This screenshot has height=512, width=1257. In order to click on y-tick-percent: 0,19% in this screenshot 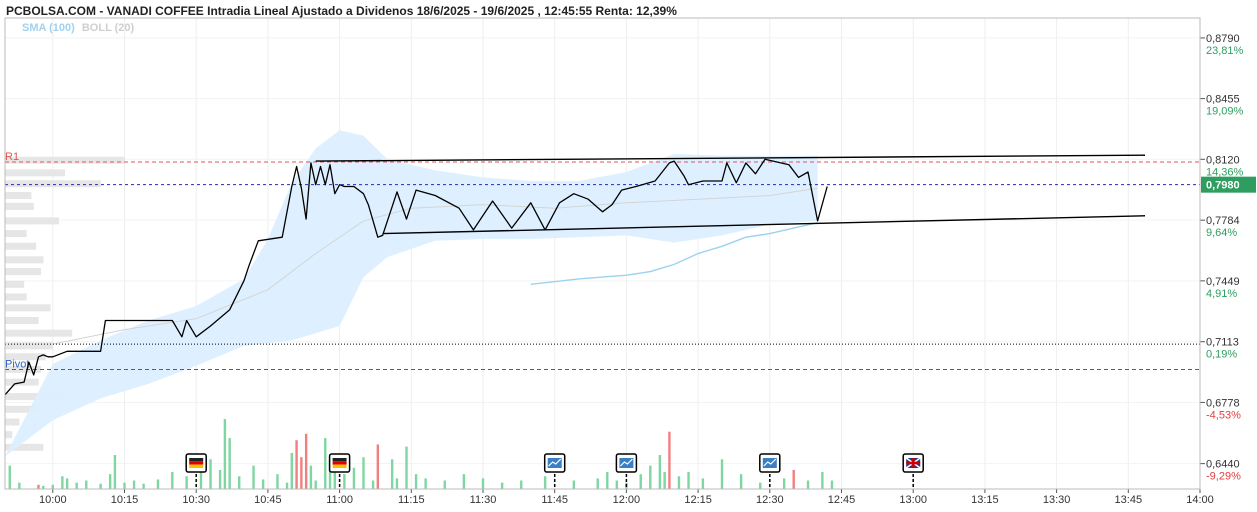, I will do `click(1221, 355)`.